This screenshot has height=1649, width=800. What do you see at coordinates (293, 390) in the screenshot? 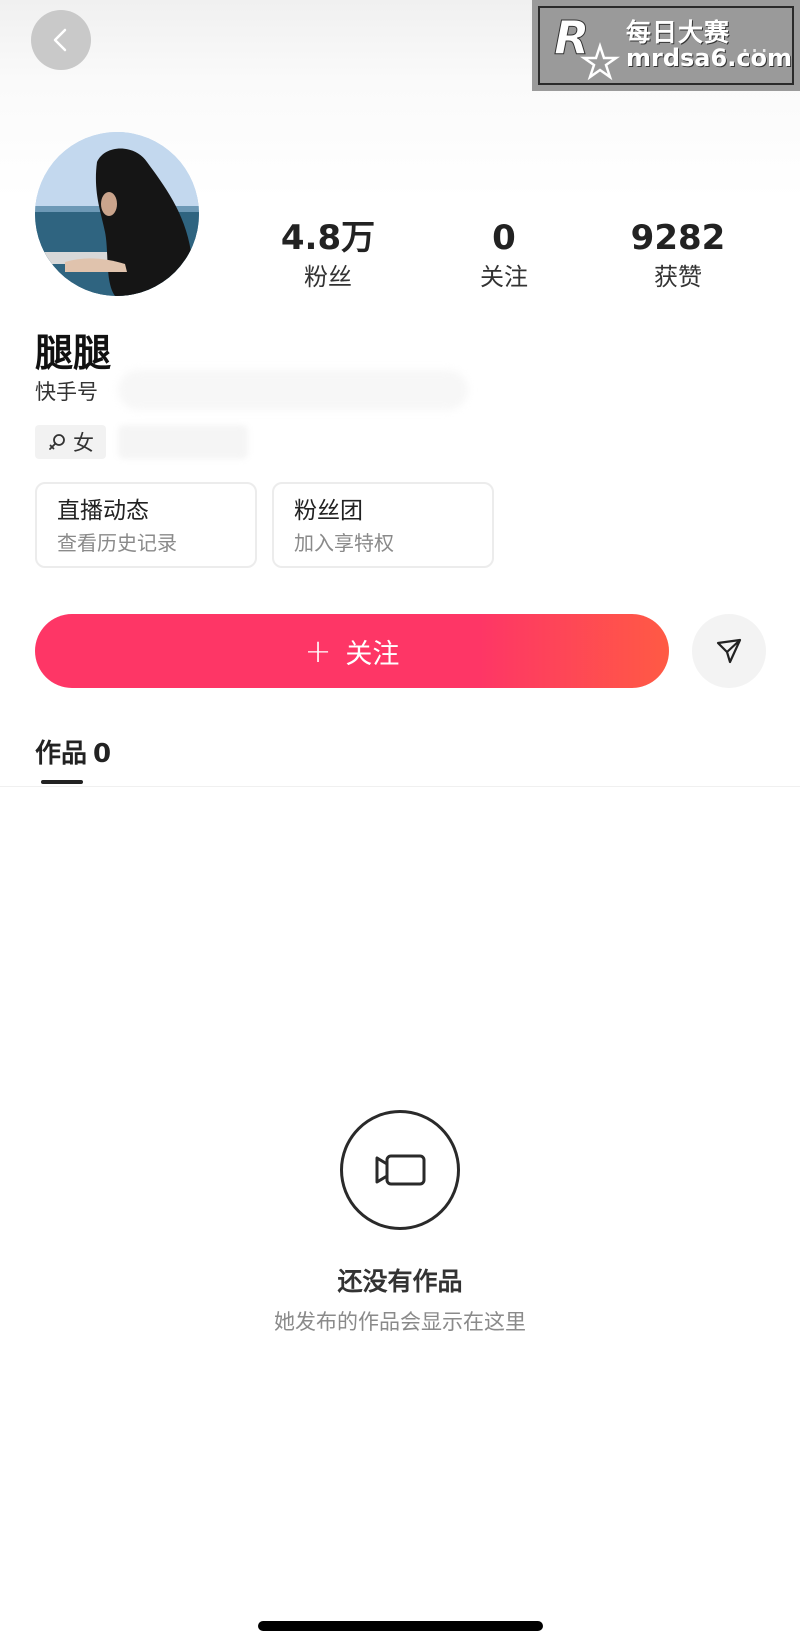
I see `blurred-user-id` at bounding box center [293, 390].